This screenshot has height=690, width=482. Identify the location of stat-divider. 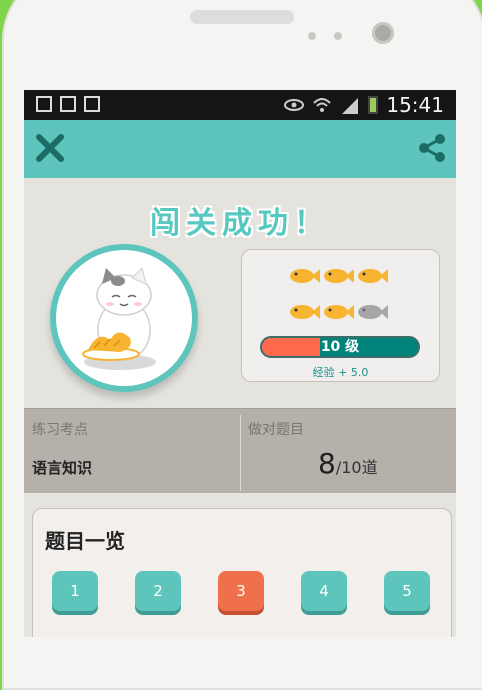
(240, 453).